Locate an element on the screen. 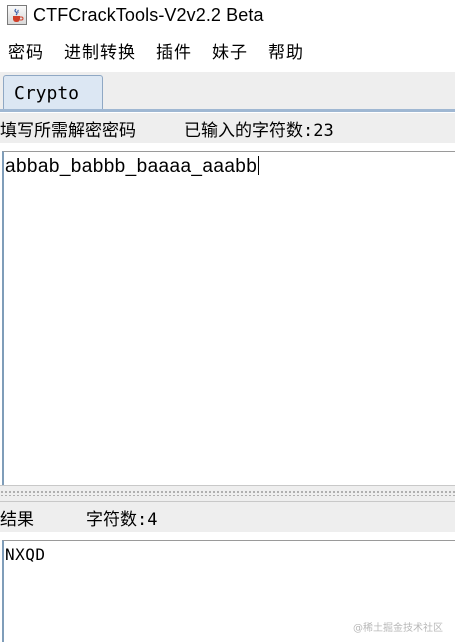 This screenshot has height=642, width=455. menu-base-conversion: 进制转换 is located at coordinates (100, 50).